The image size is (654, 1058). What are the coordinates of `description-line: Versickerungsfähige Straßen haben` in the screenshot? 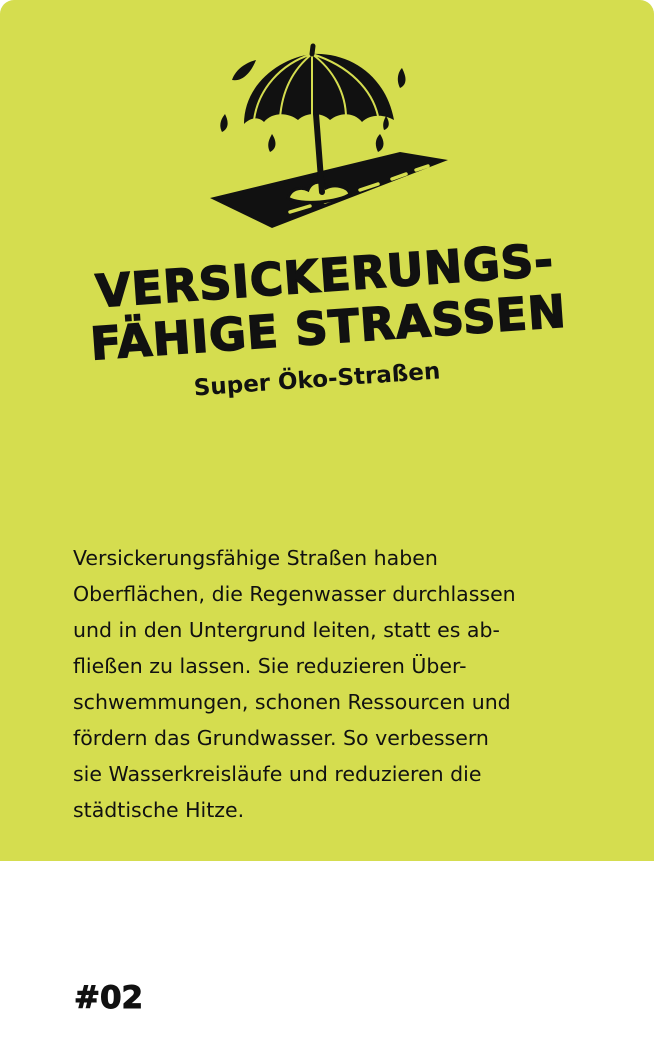 It's located at (255, 558).